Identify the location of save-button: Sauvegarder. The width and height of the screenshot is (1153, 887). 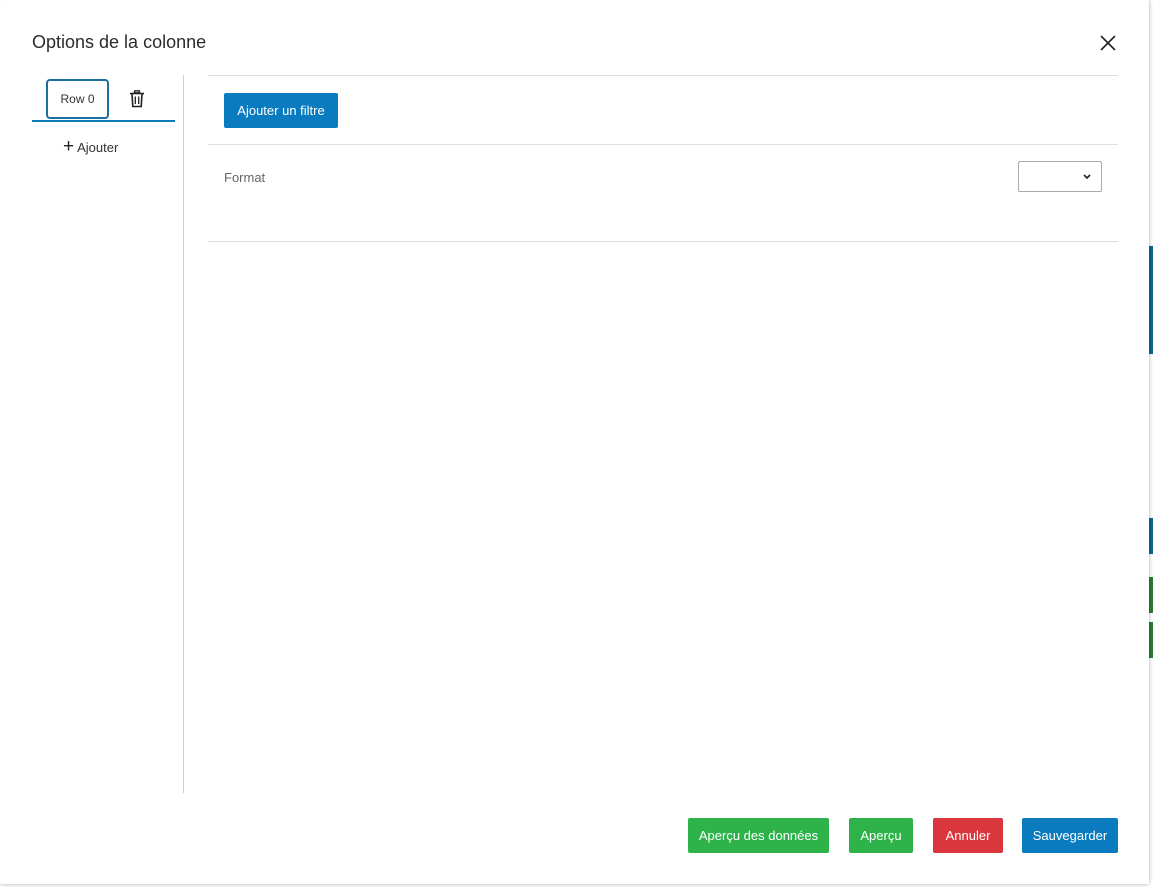
(1070, 835).